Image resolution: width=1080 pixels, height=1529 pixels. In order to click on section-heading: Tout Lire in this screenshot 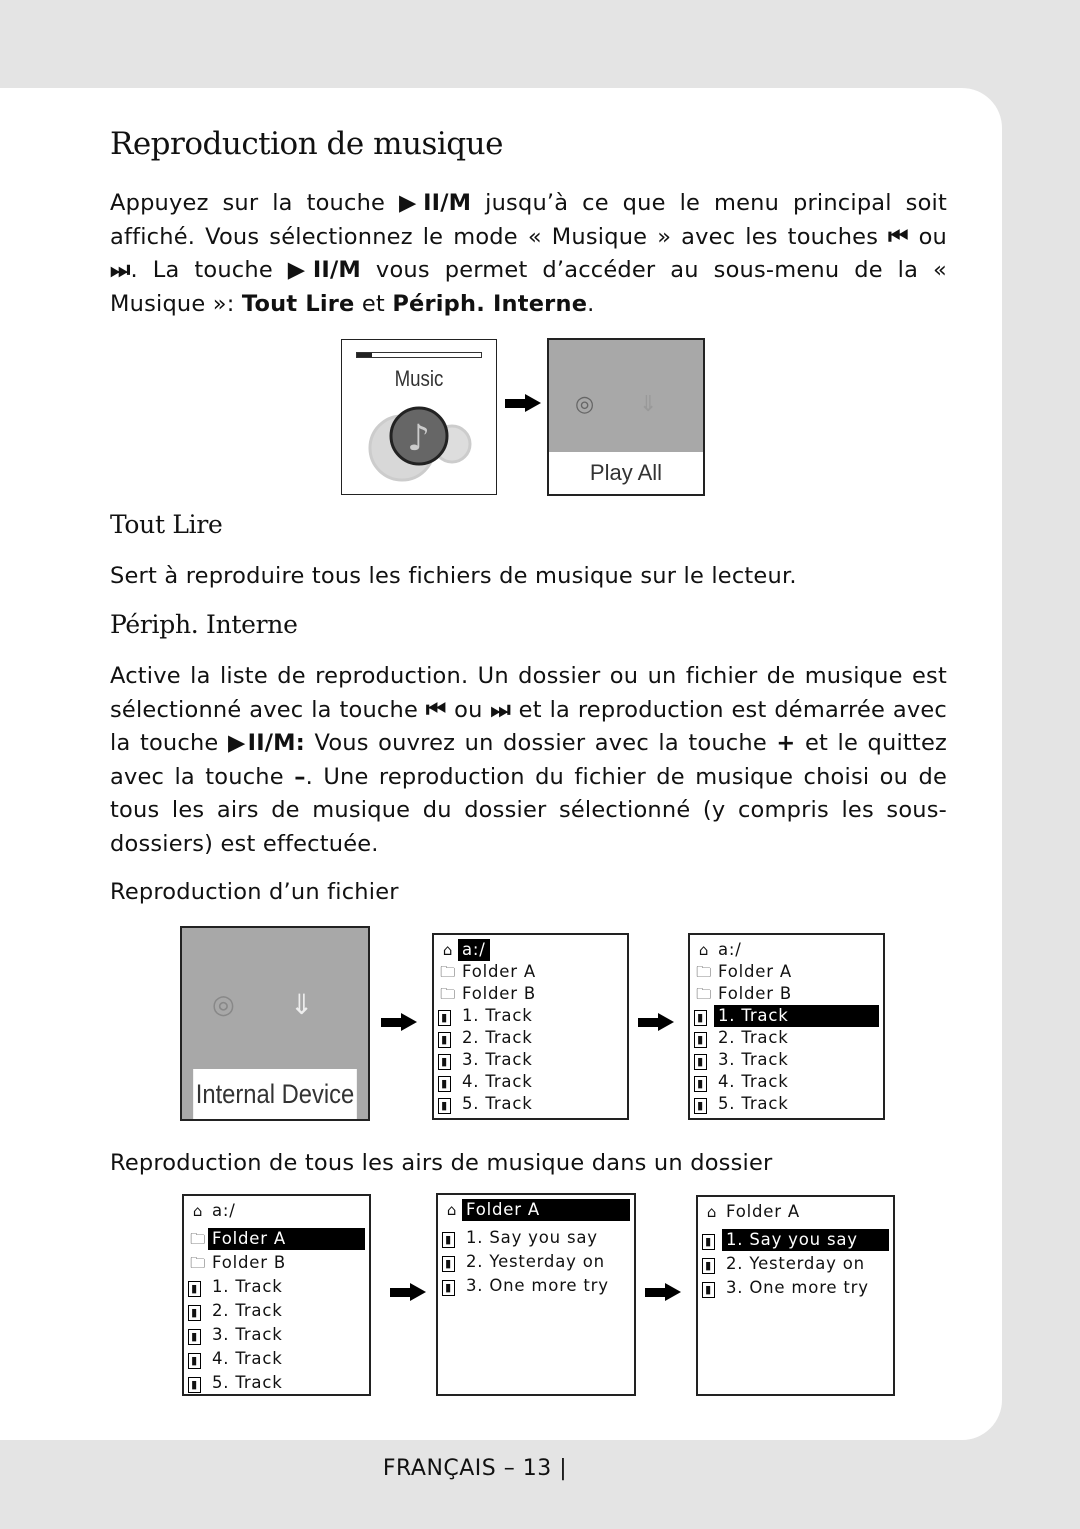, I will do `click(166, 524)`.